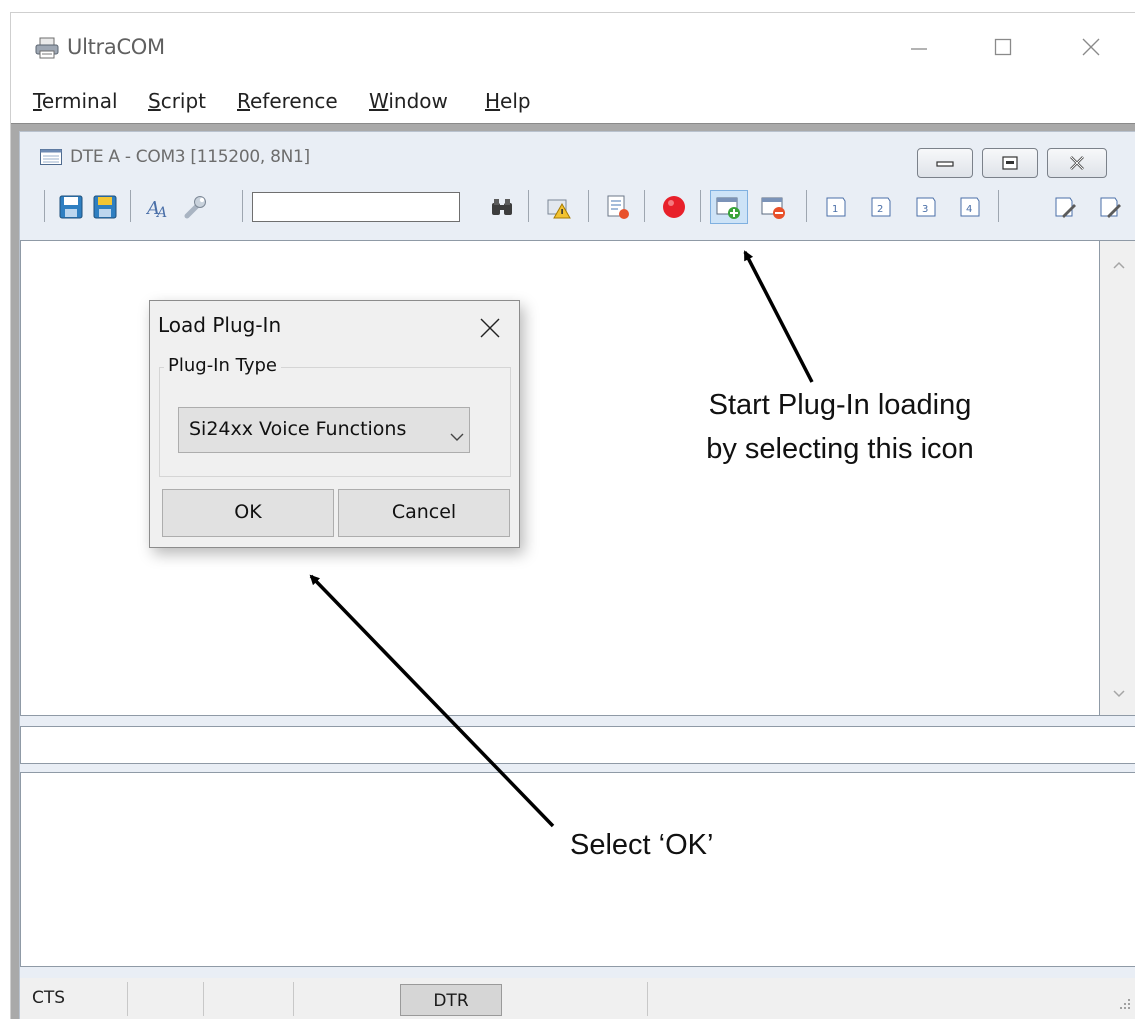 The width and height of the screenshot is (1135, 1019). Describe the element at coordinates (1119, 264) in the screenshot. I see `scroll-up-arrow-icon` at that location.